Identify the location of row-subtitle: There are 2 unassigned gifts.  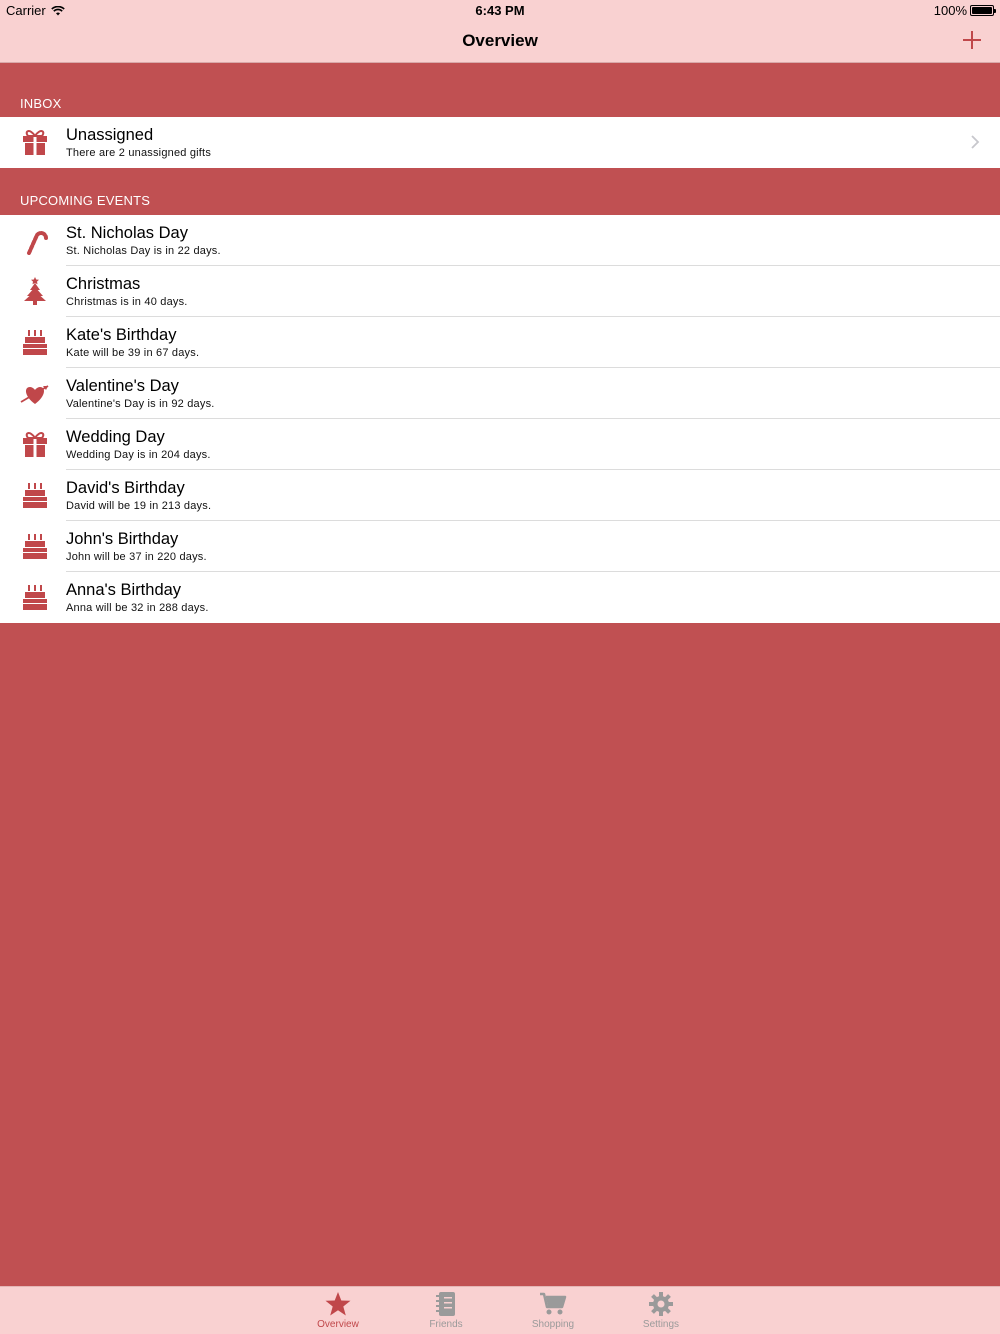
(139, 153).